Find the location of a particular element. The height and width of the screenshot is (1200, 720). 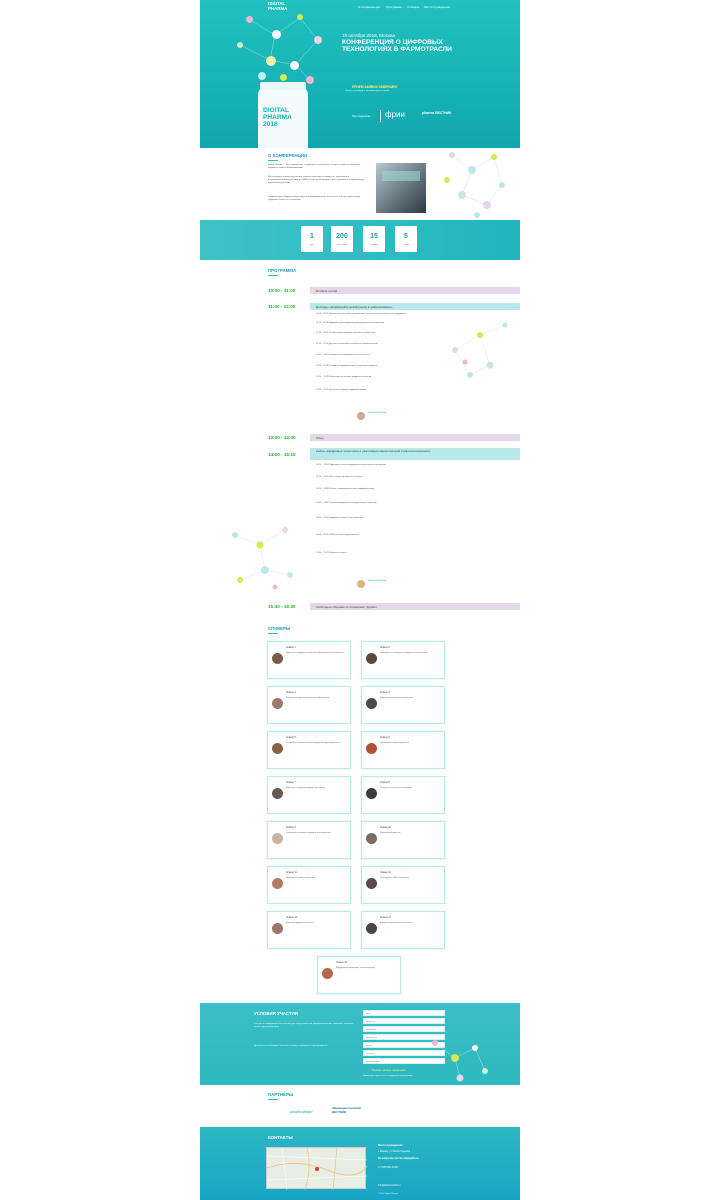

moderator-avatar is located at coordinates (361, 416).